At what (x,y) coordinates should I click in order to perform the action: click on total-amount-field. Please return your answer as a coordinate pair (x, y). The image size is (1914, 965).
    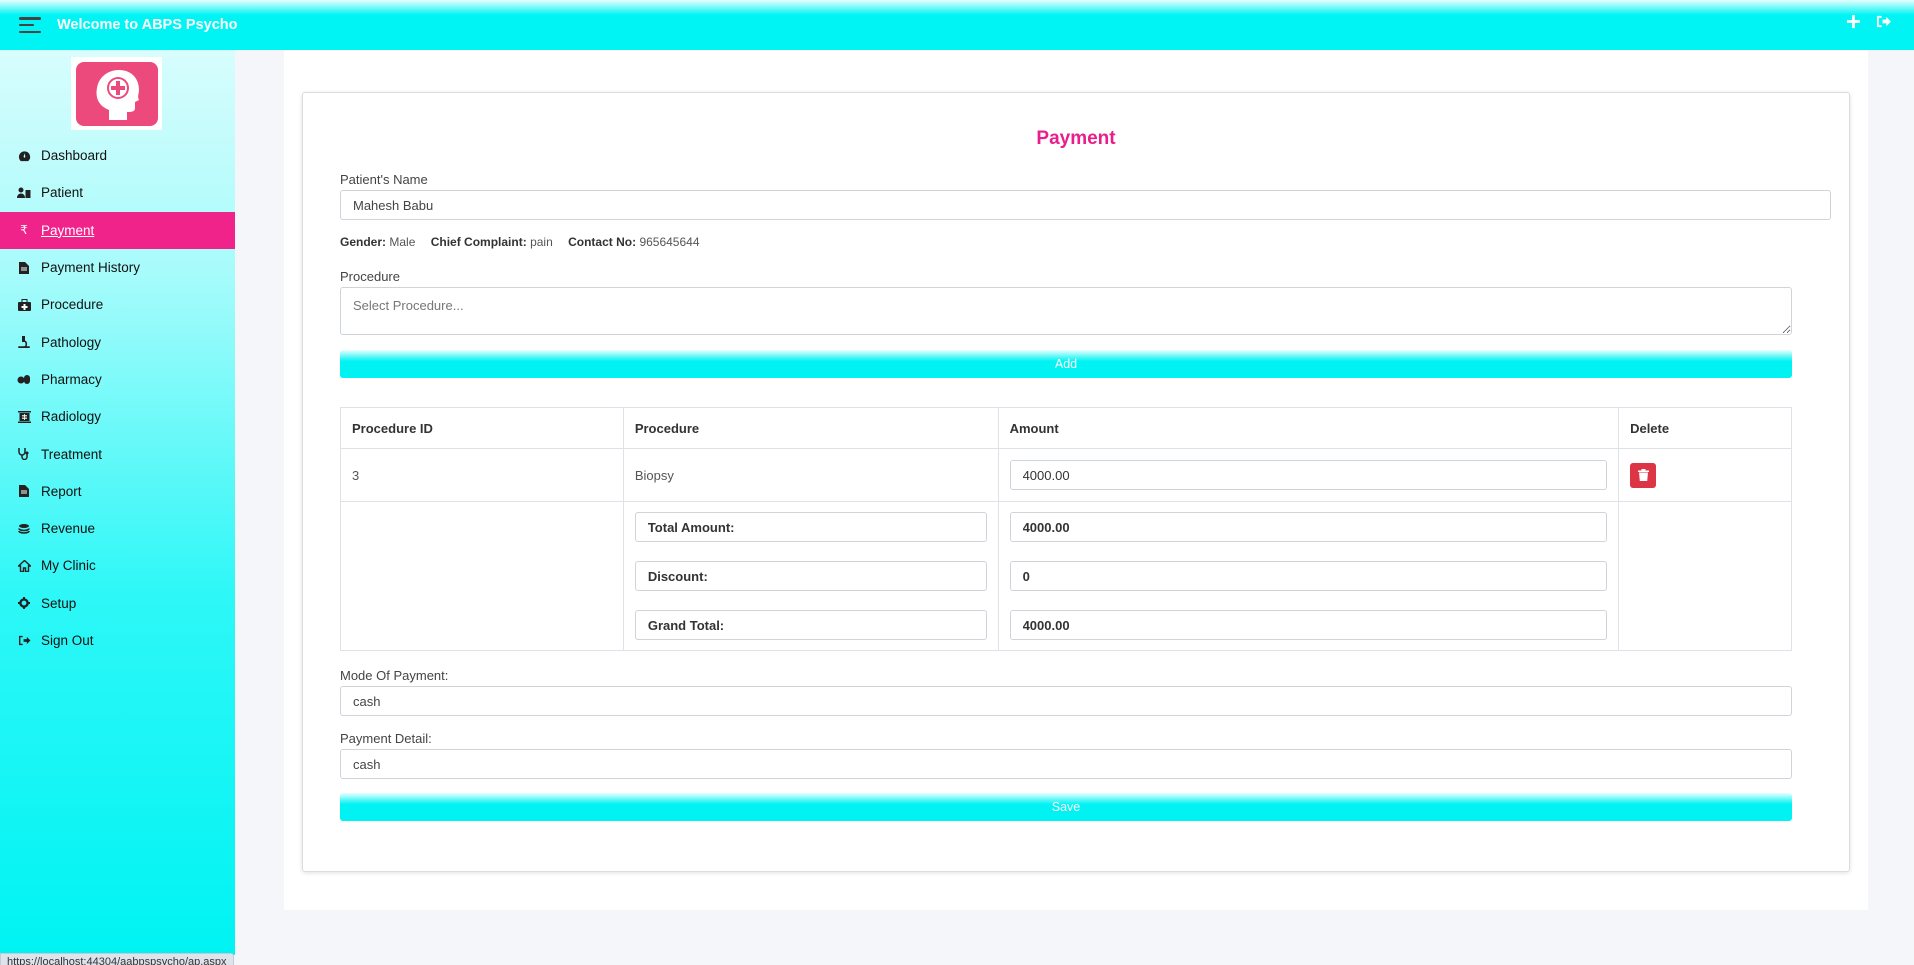
    Looking at the image, I should click on (1308, 527).